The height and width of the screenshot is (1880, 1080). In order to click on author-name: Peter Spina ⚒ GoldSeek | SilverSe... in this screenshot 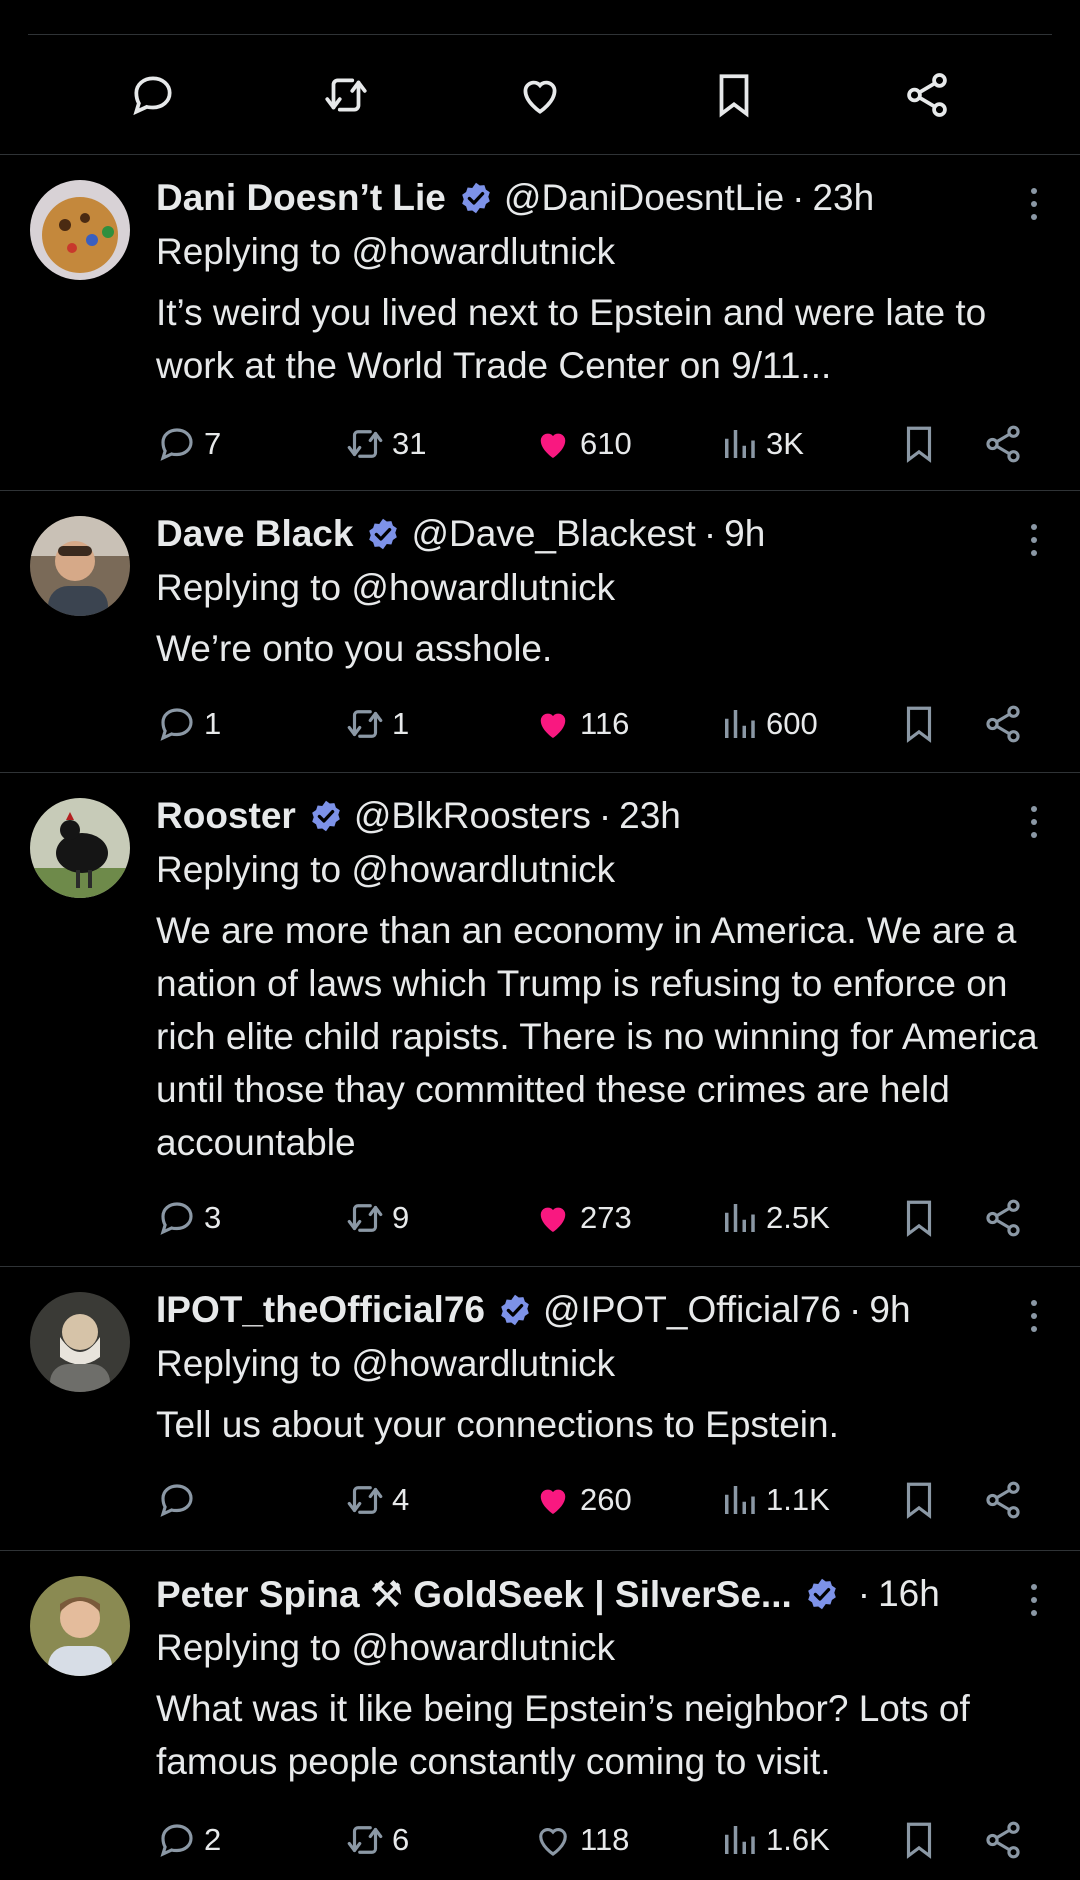, I will do `click(474, 1594)`.